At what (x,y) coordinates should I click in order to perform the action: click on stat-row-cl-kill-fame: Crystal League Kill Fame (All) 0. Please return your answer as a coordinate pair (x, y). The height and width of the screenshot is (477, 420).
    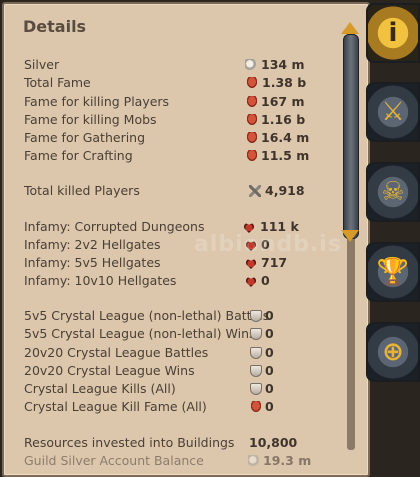
    Looking at the image, I should click on (174, 407).